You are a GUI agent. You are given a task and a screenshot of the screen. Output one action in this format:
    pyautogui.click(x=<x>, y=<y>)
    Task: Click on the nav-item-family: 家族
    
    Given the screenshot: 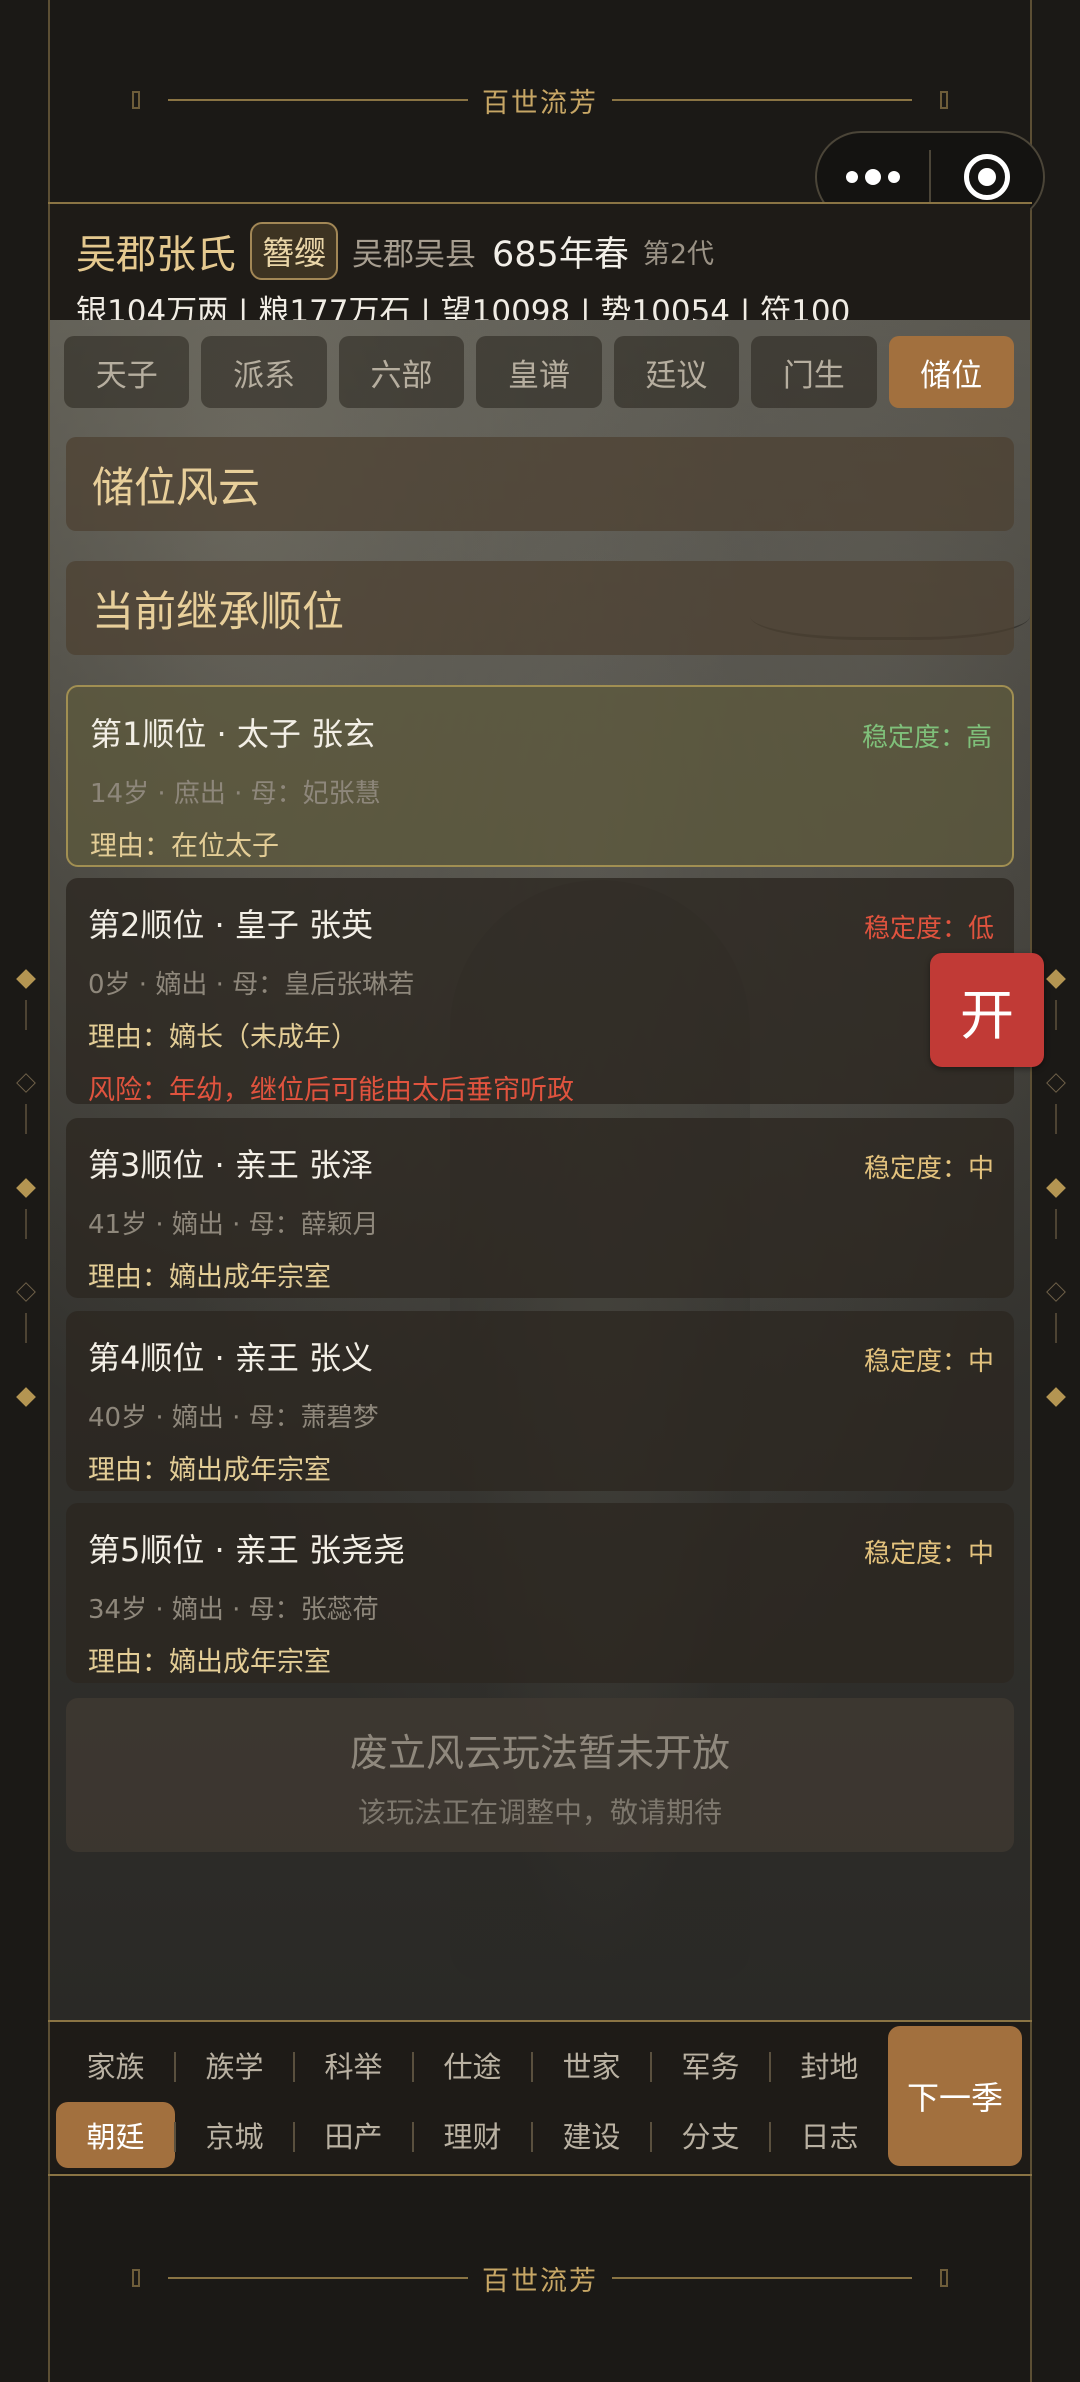 What is the action you would take?
    pyautogui.click(x=115, y=2065)
    